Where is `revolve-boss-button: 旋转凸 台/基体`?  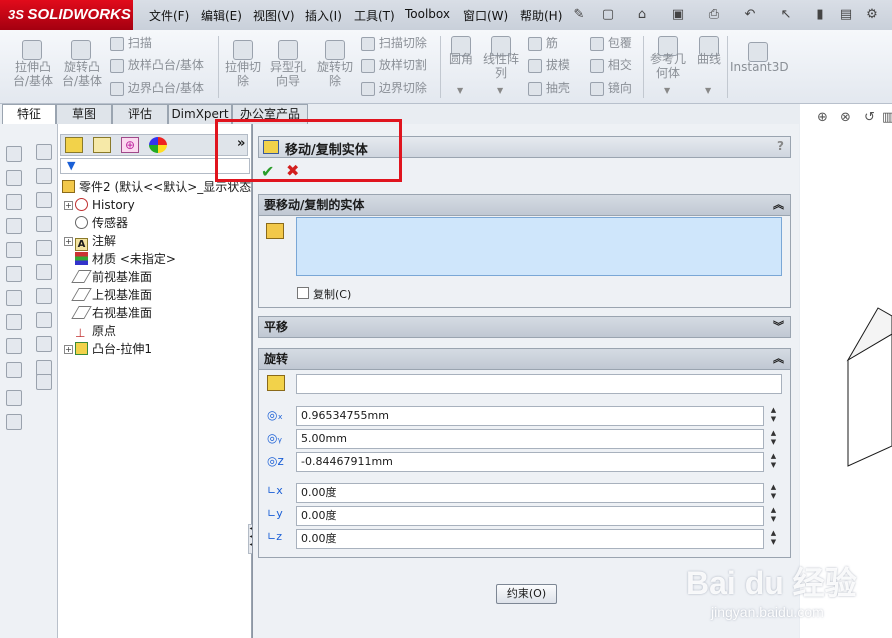
revolve-boss-button: 旋转凸 台/基体 is located at coordinates (82, 74).